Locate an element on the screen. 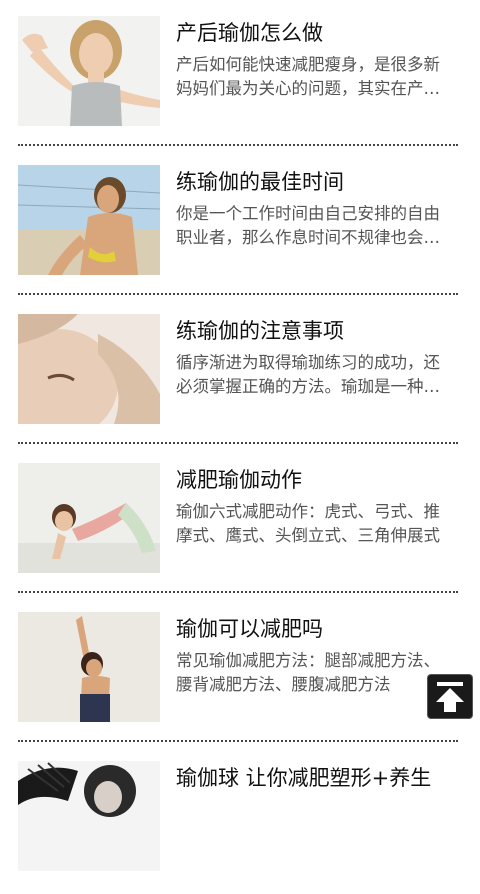 The image size is (480, 894). article-title: 练瑜伽的注意事项 is located at coordinates (260, 331).